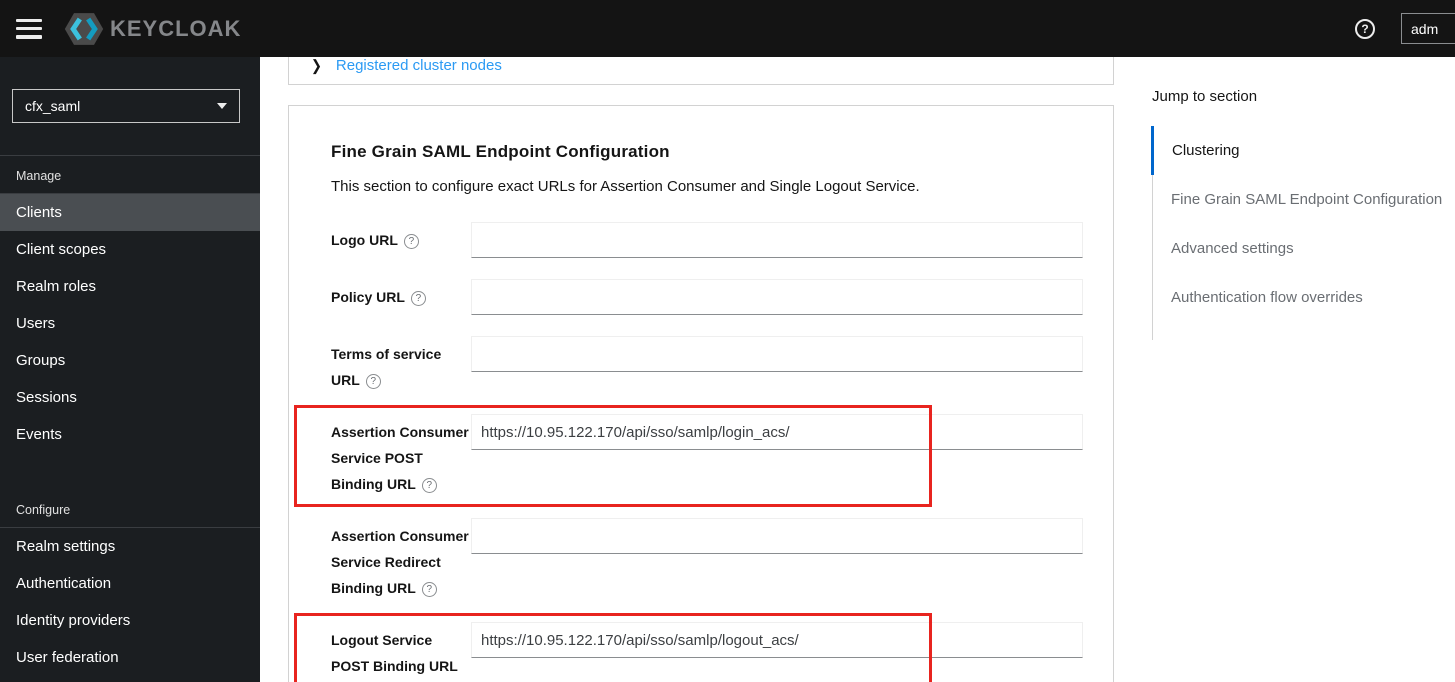 The width and height of the screenshot is (1455, 682). Describe the element at coordinates (130, 212) in the screenshot. I see `sidebar-item-clients: Clients` at that location.